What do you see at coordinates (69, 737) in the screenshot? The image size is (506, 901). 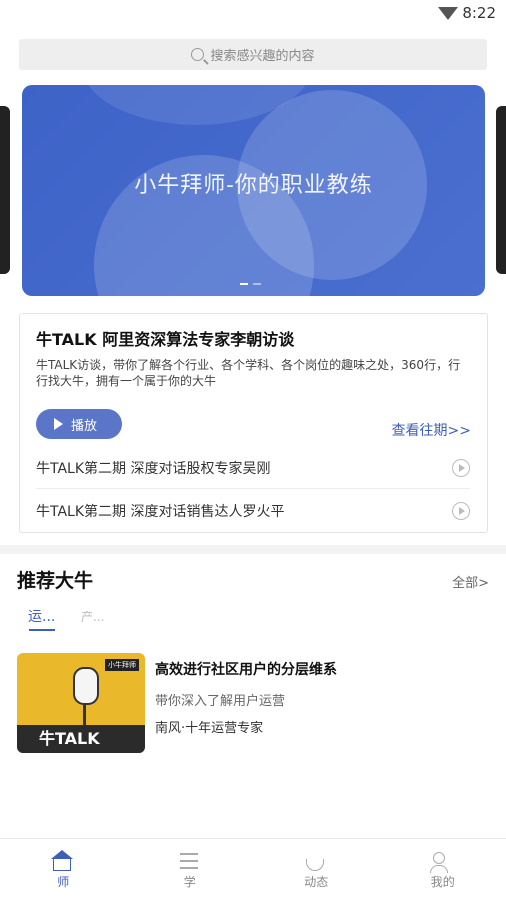 I see `thumb-label: 牛TALK` at bounding box center [69, 737].